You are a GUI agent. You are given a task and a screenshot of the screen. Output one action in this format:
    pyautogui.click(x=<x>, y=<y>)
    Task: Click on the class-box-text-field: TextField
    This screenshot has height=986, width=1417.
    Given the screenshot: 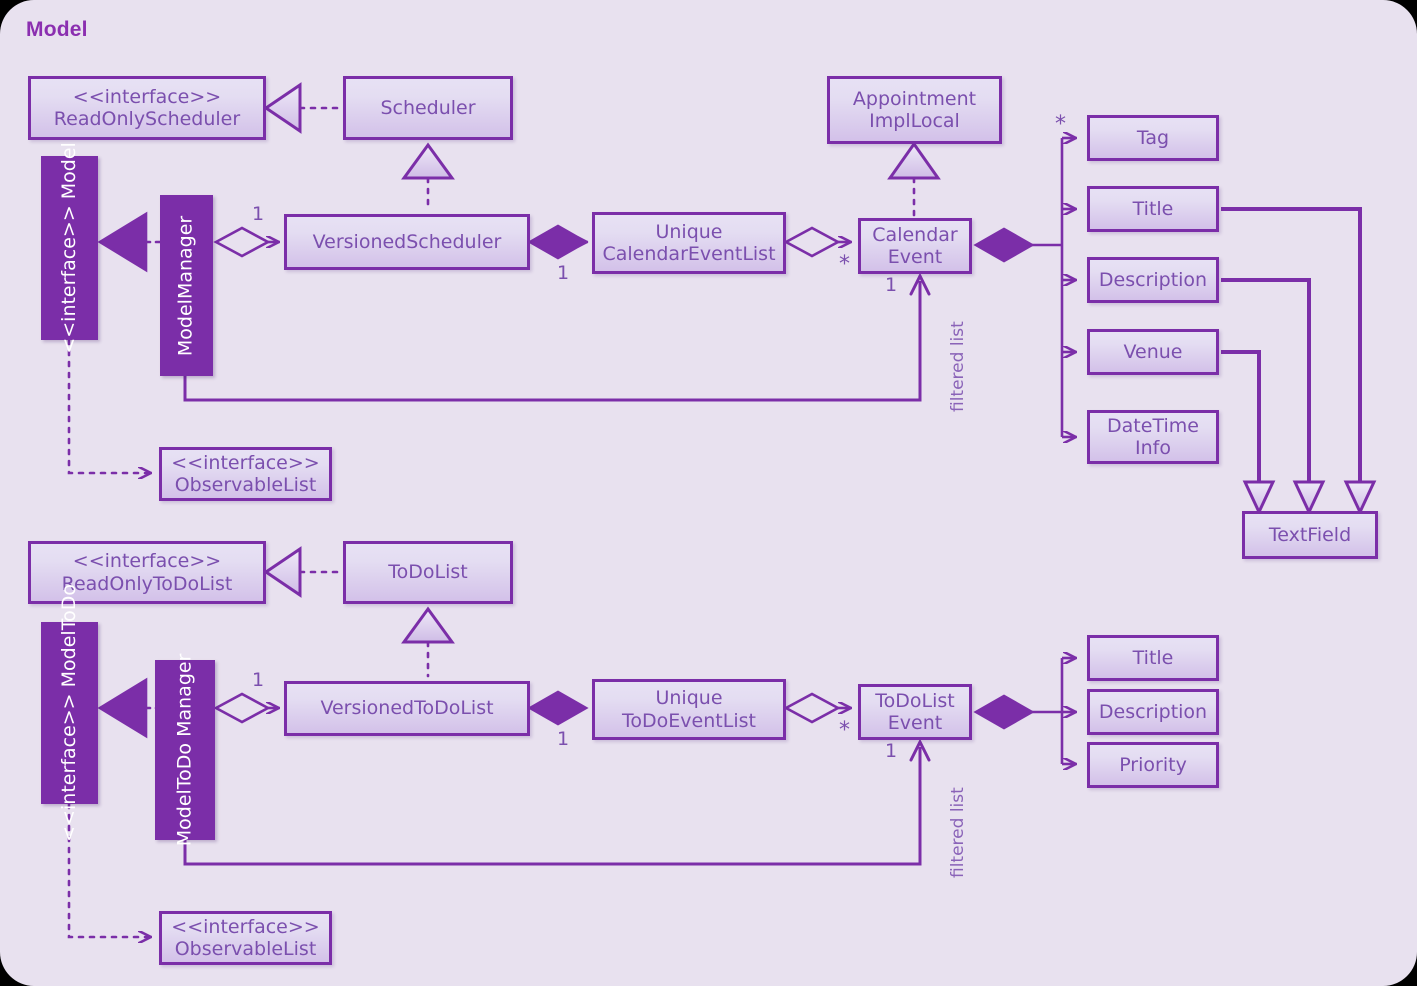 What is the action you would take?
    pyautogui.click(x=1310, y=535)
    